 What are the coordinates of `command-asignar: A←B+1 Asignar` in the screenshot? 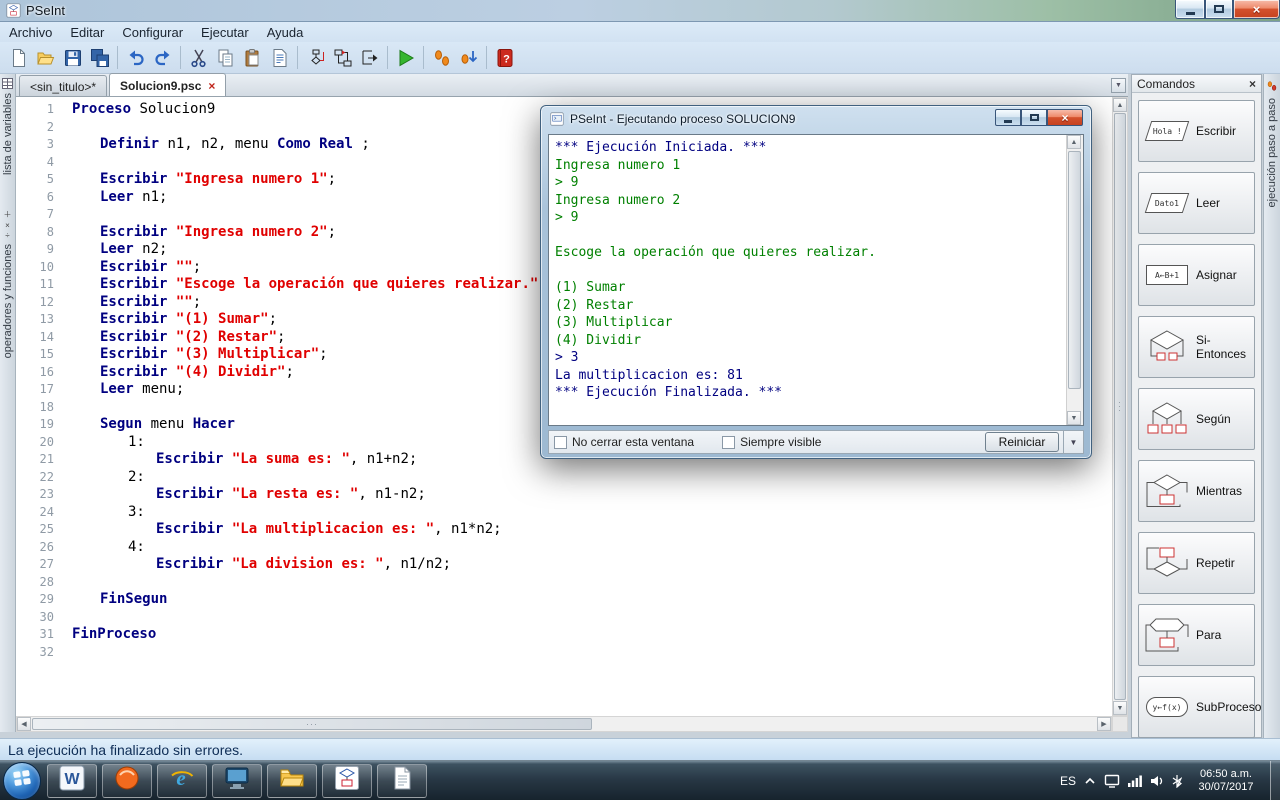 It's located at (1196, 275).